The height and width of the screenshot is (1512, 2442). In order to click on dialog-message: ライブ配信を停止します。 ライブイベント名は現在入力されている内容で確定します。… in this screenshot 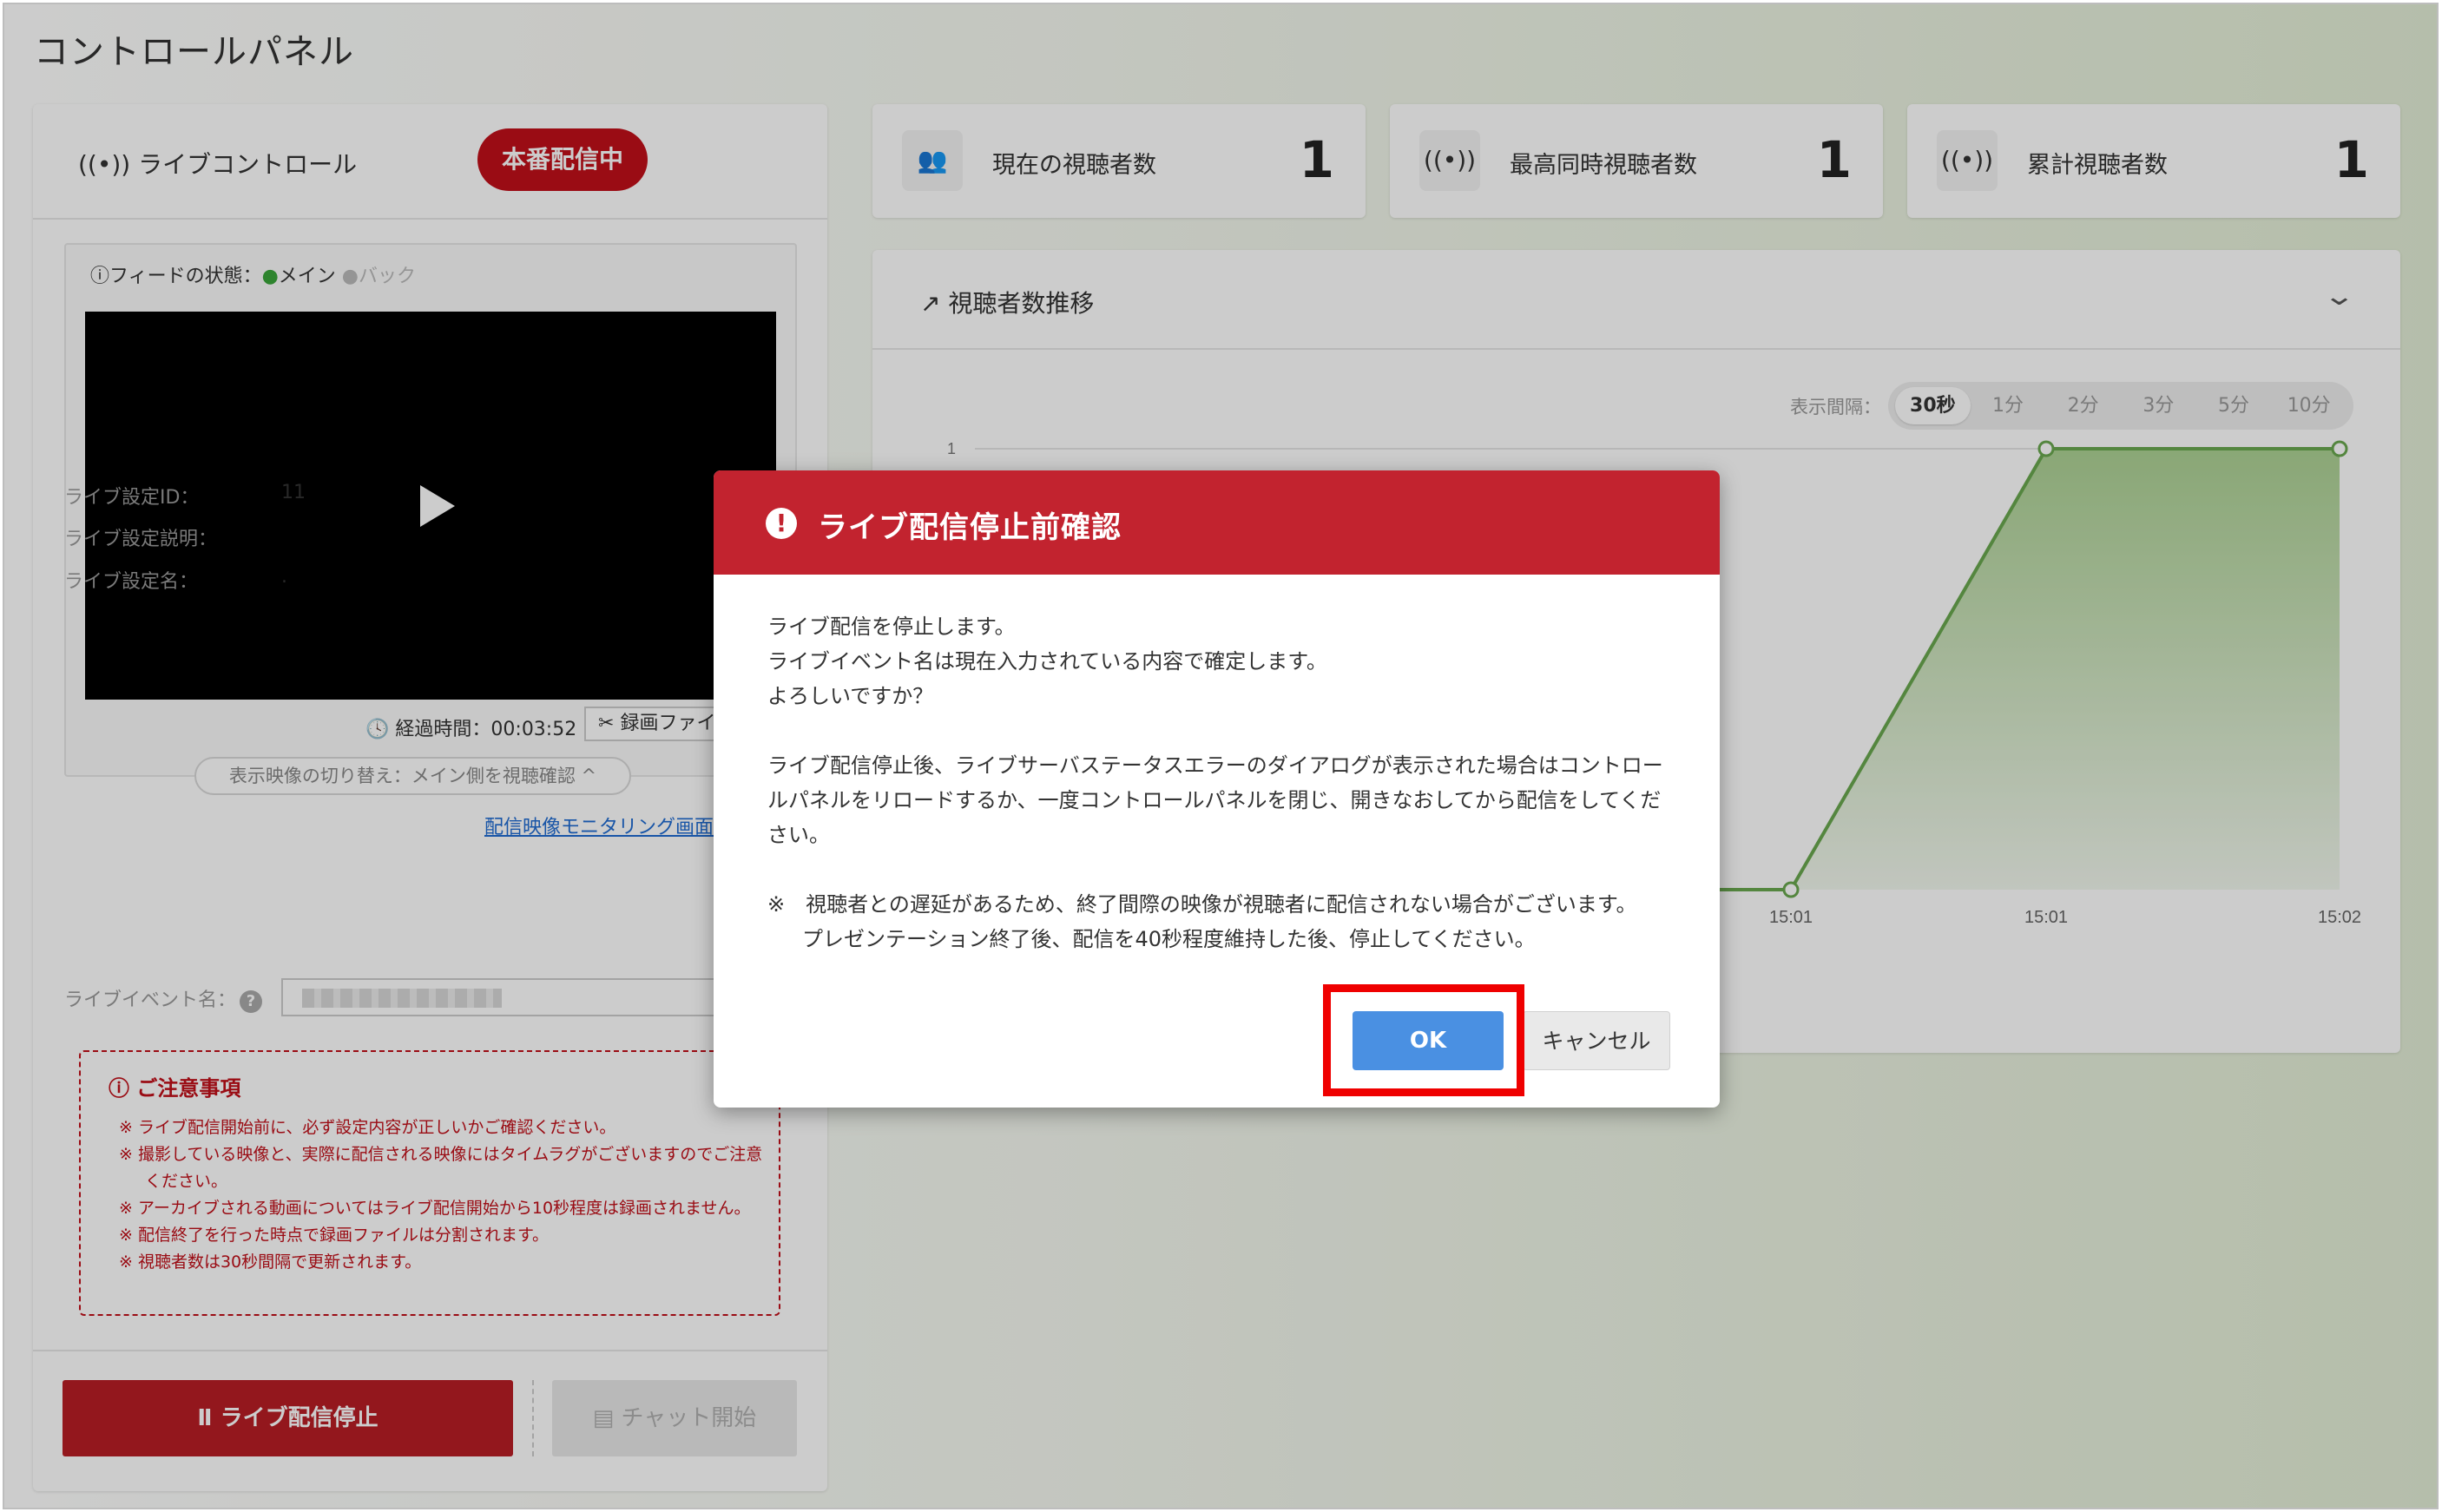, I will do `click(1219, 661)`.